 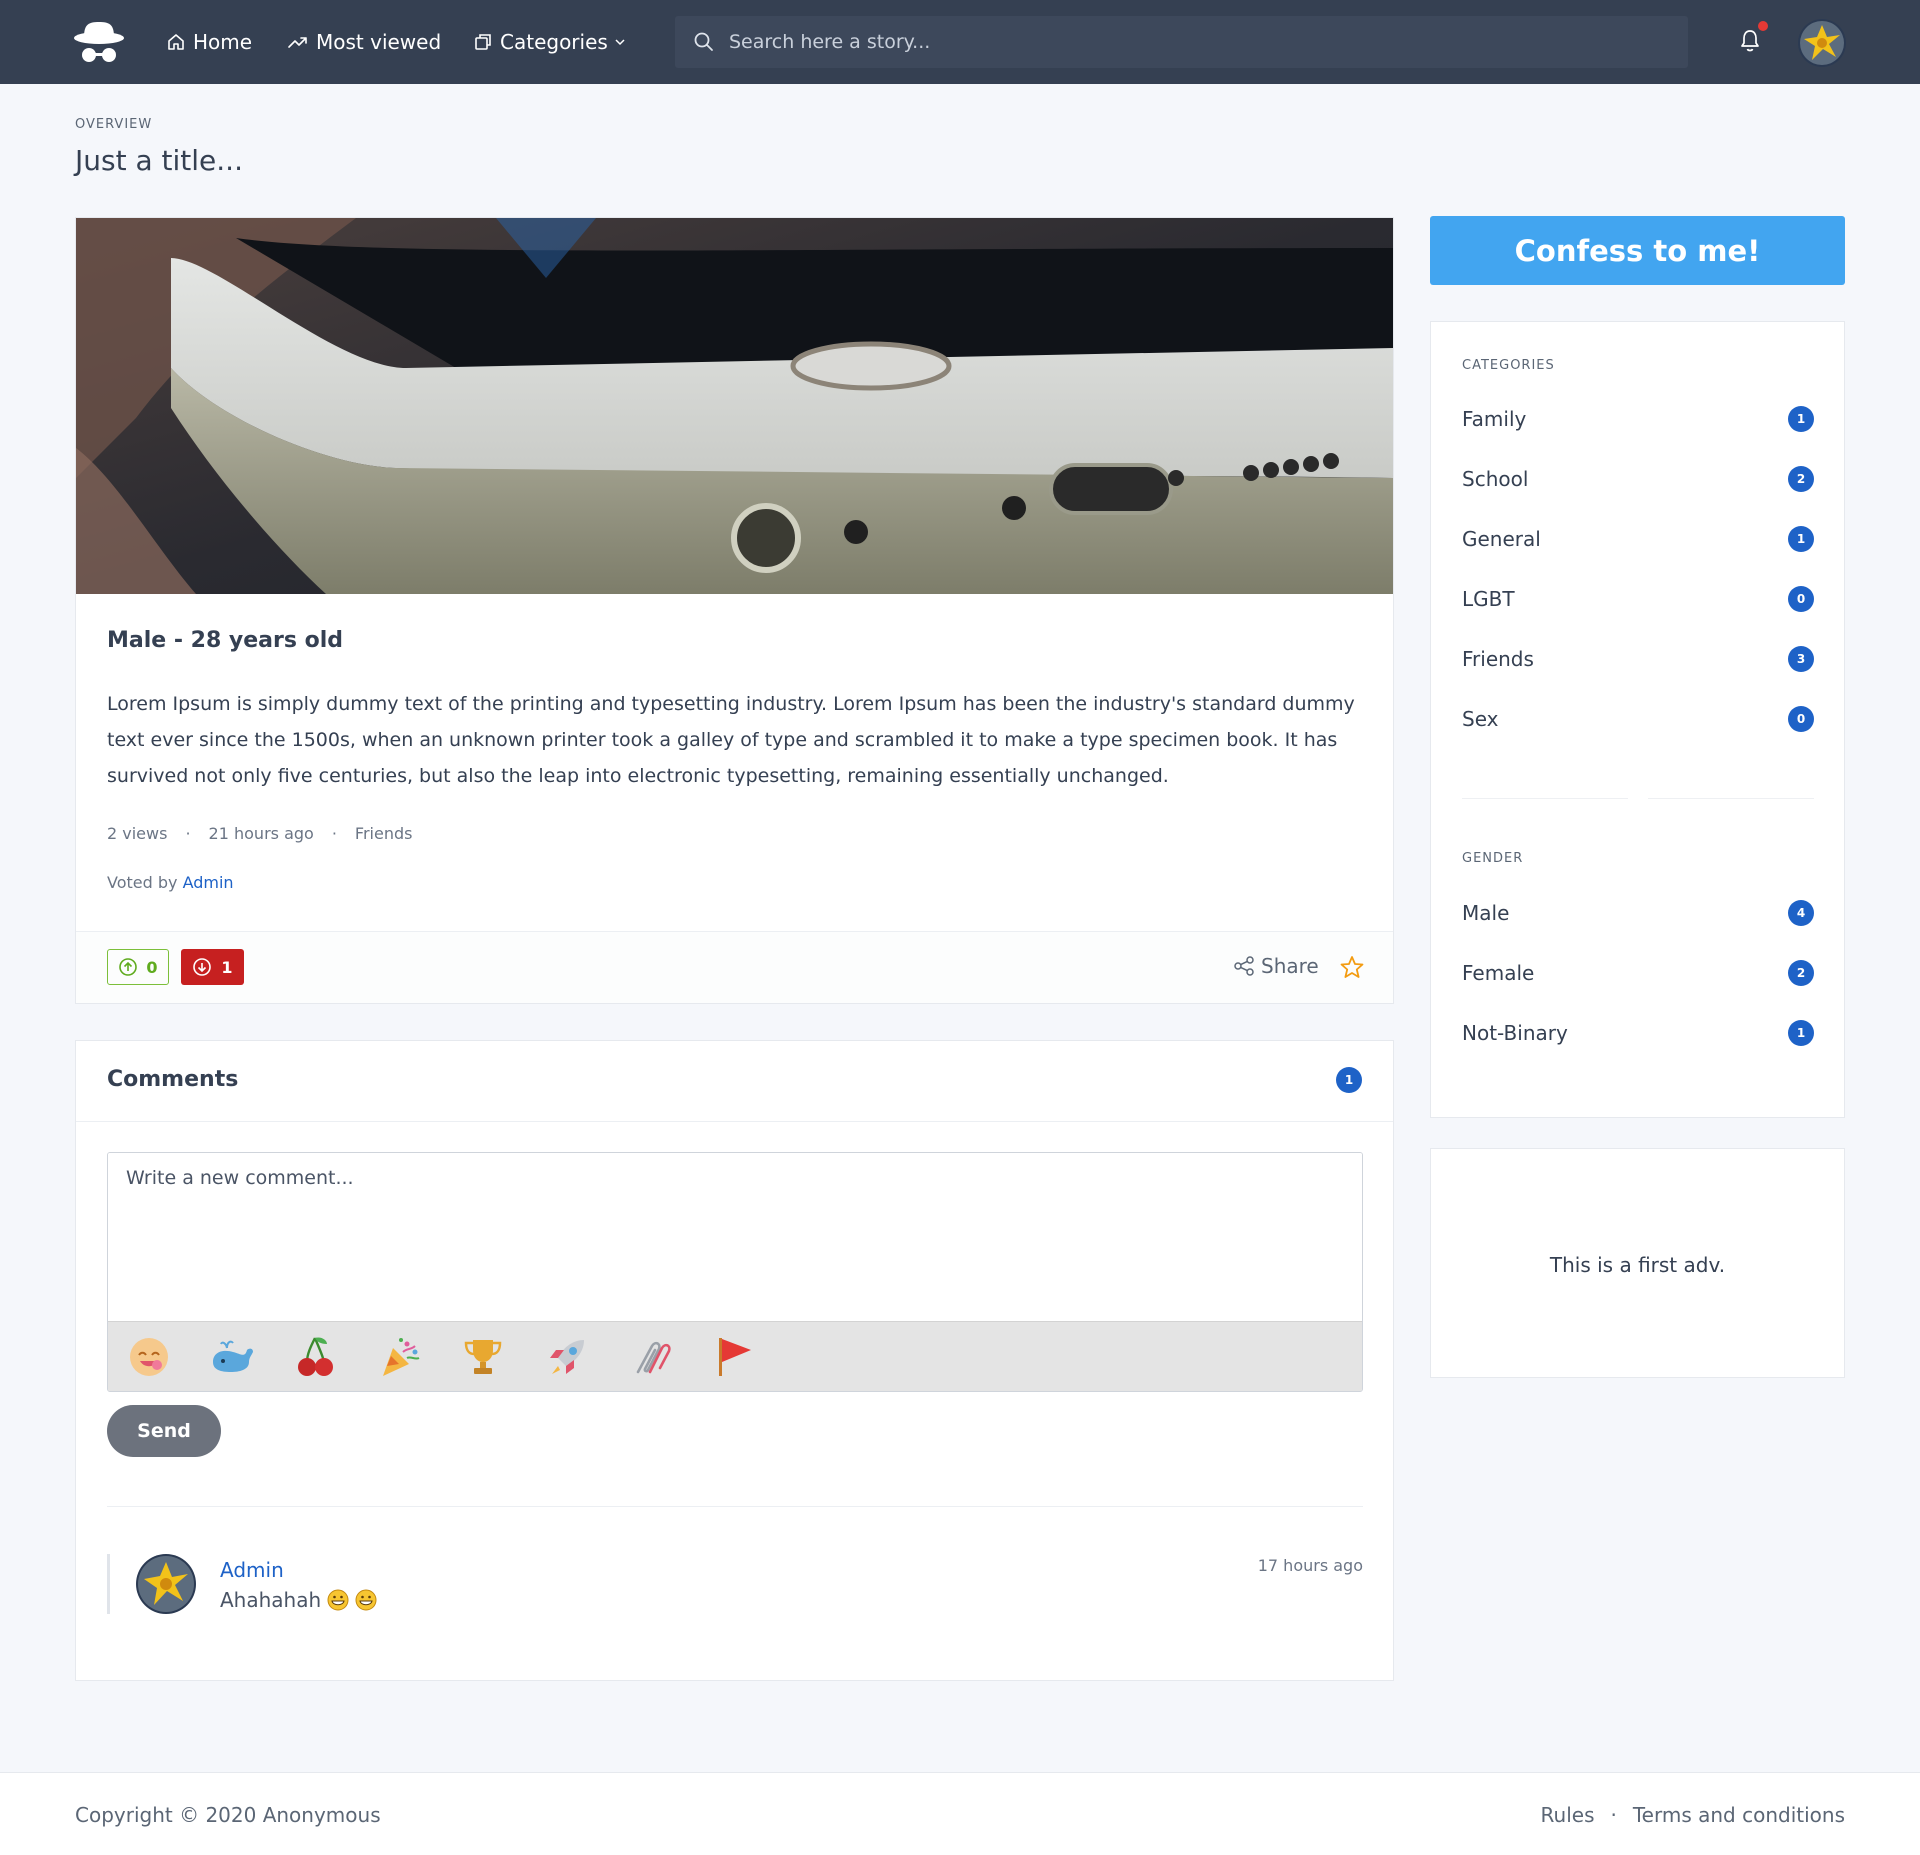 What do you see at coordinates (173, 1079) in the screenshot?
I see `comments-title: Comments` at bounding box center [173, 1079].